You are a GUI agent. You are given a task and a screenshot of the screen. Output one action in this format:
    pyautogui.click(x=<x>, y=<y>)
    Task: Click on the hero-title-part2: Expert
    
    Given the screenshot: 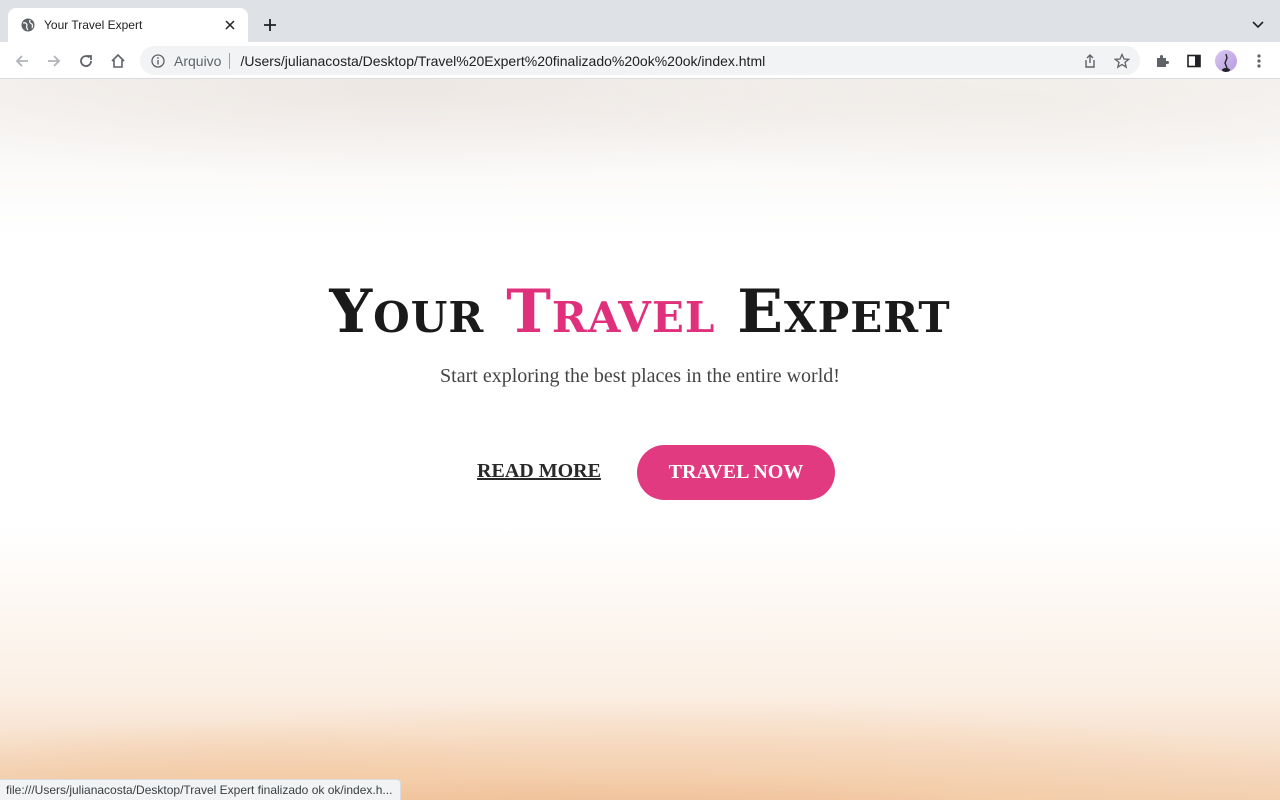 What is the action you would take?
    pyautogui.click(x=844, y=312)
    